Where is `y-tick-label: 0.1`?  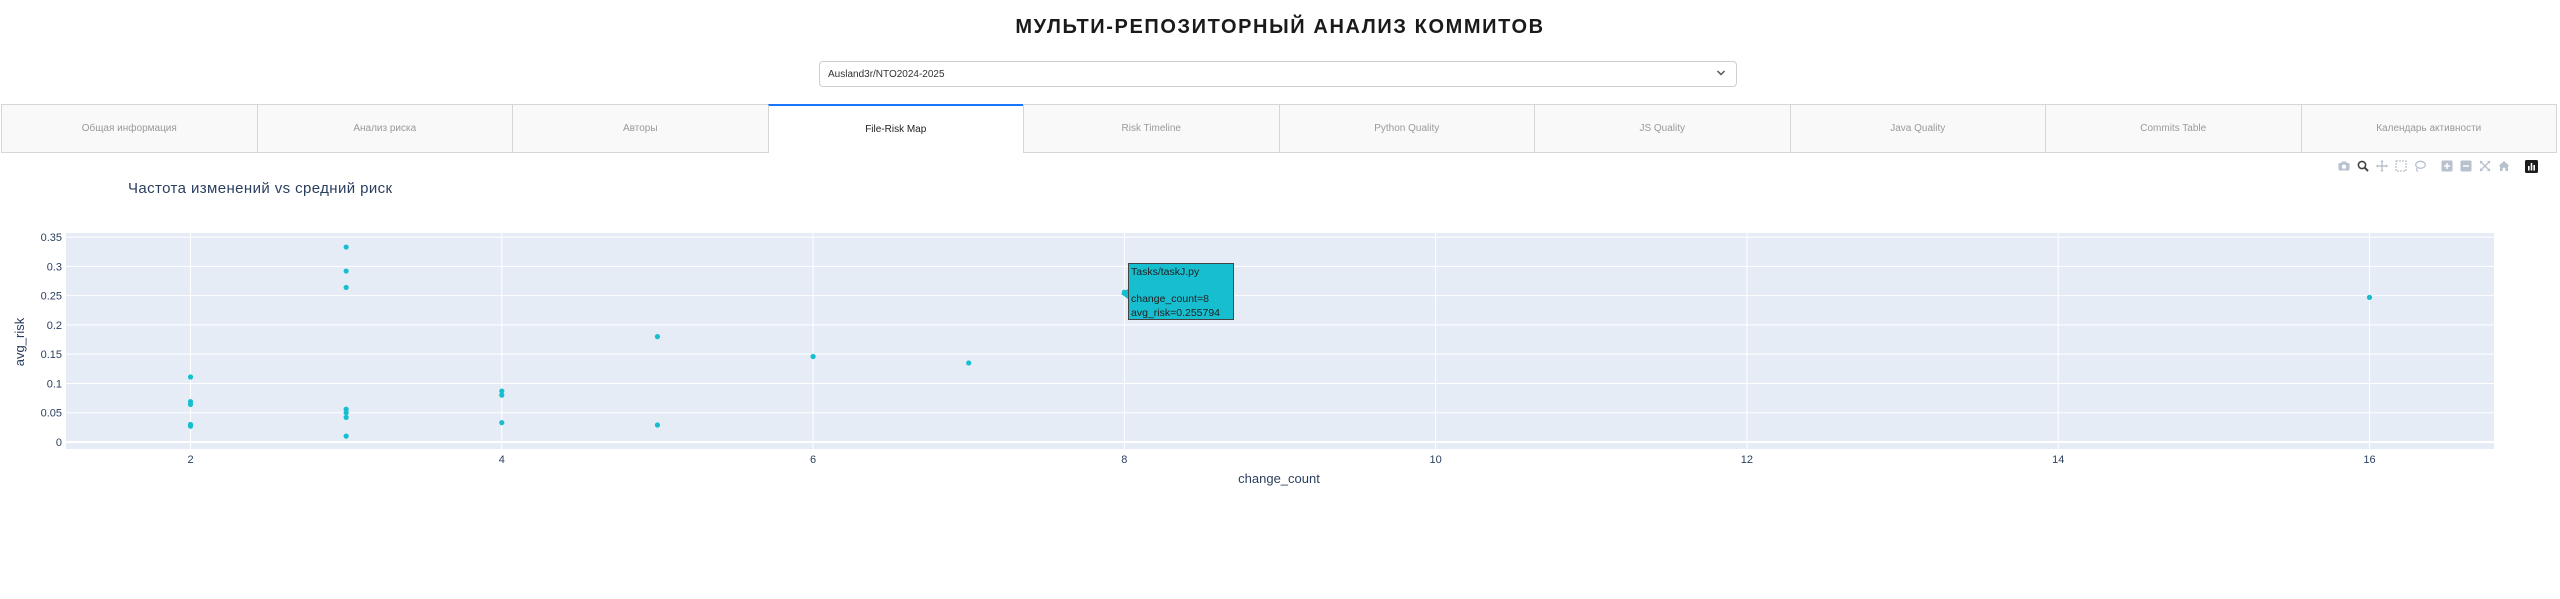
y-tick-label: 0.1 is located at coordinates (54, 384).